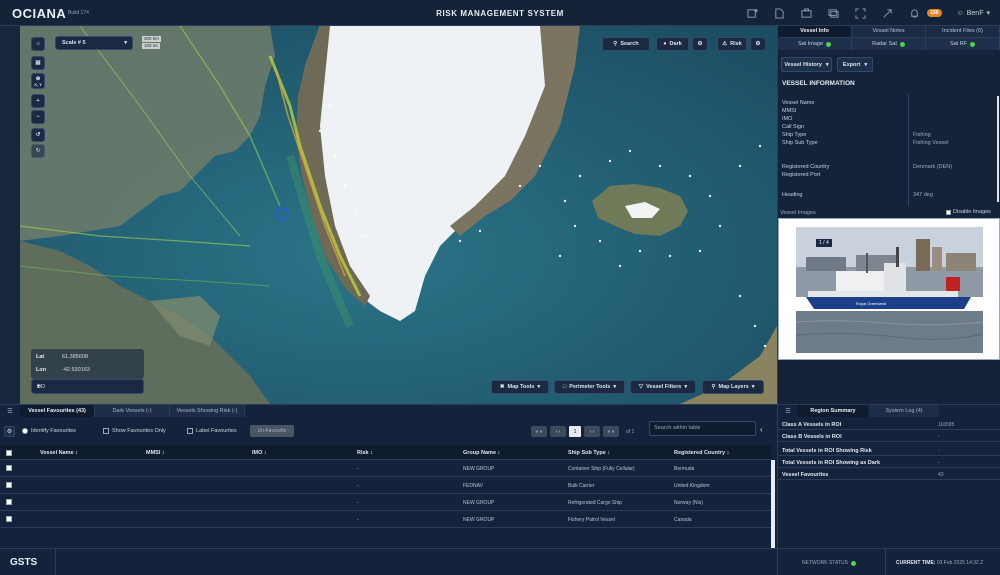 This screenshot has width=1000, height=575. Describe the element at coordinates (663, 387) in the screenshot. I see `vessel-filters-button: ▽ Vessel Filters ▾` at that location.